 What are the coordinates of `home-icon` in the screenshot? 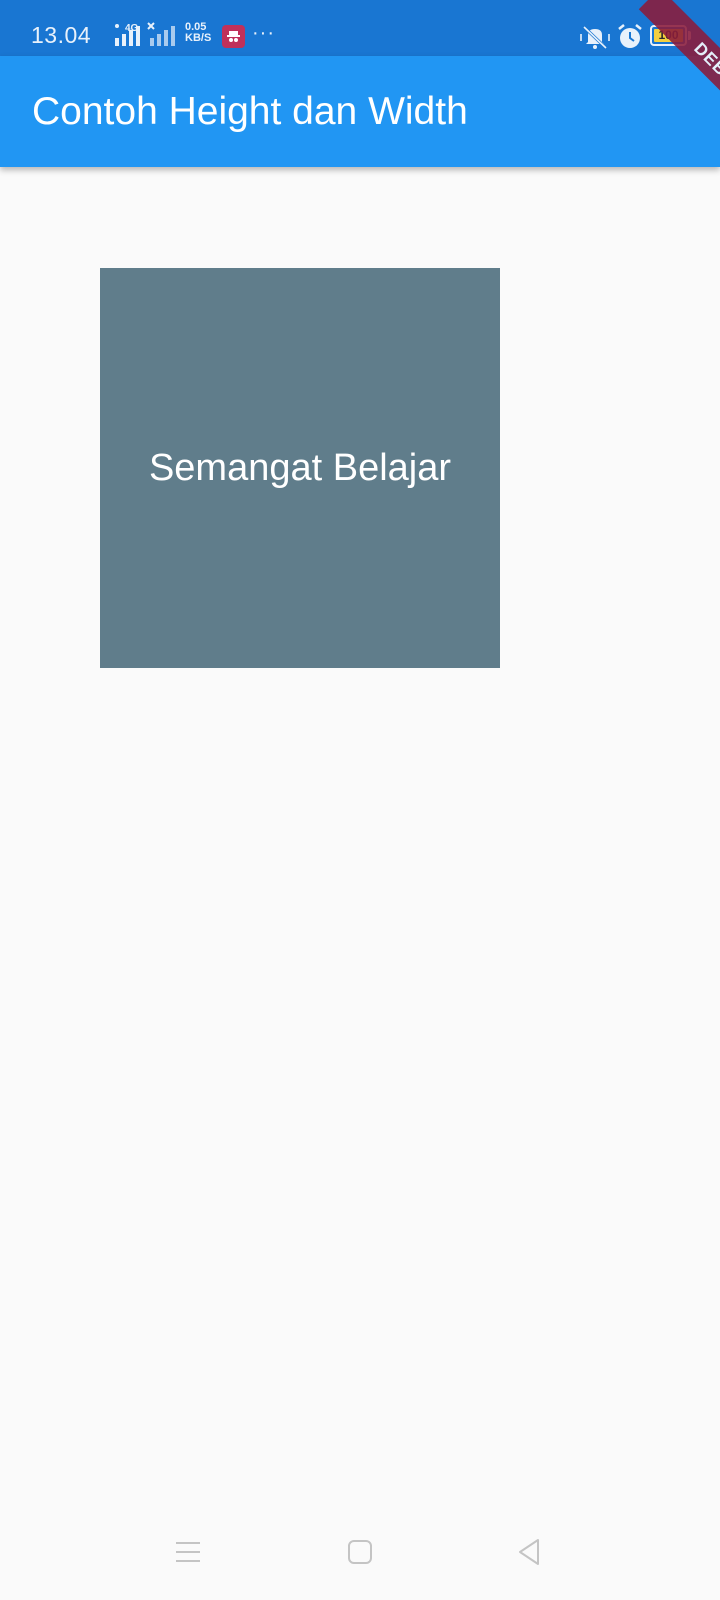 It's located at (360, 1552).